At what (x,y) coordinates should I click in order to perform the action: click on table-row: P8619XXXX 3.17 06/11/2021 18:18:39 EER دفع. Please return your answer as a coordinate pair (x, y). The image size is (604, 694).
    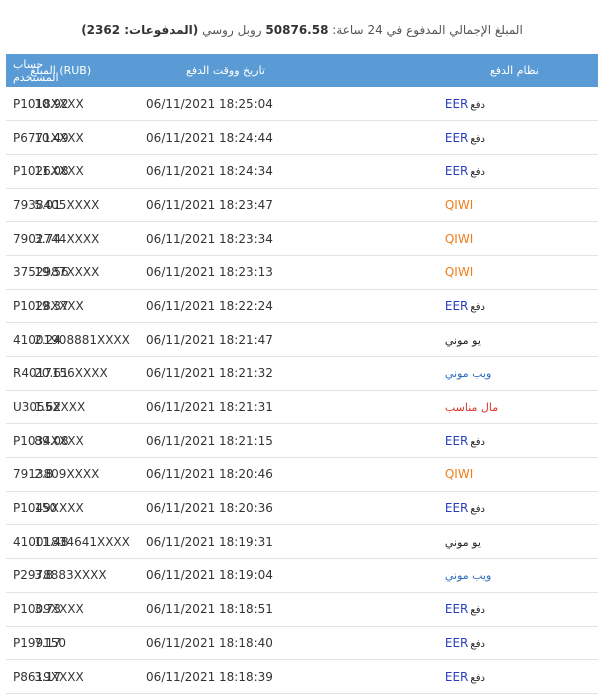
    Looking at the image, I should click on (302, 677).